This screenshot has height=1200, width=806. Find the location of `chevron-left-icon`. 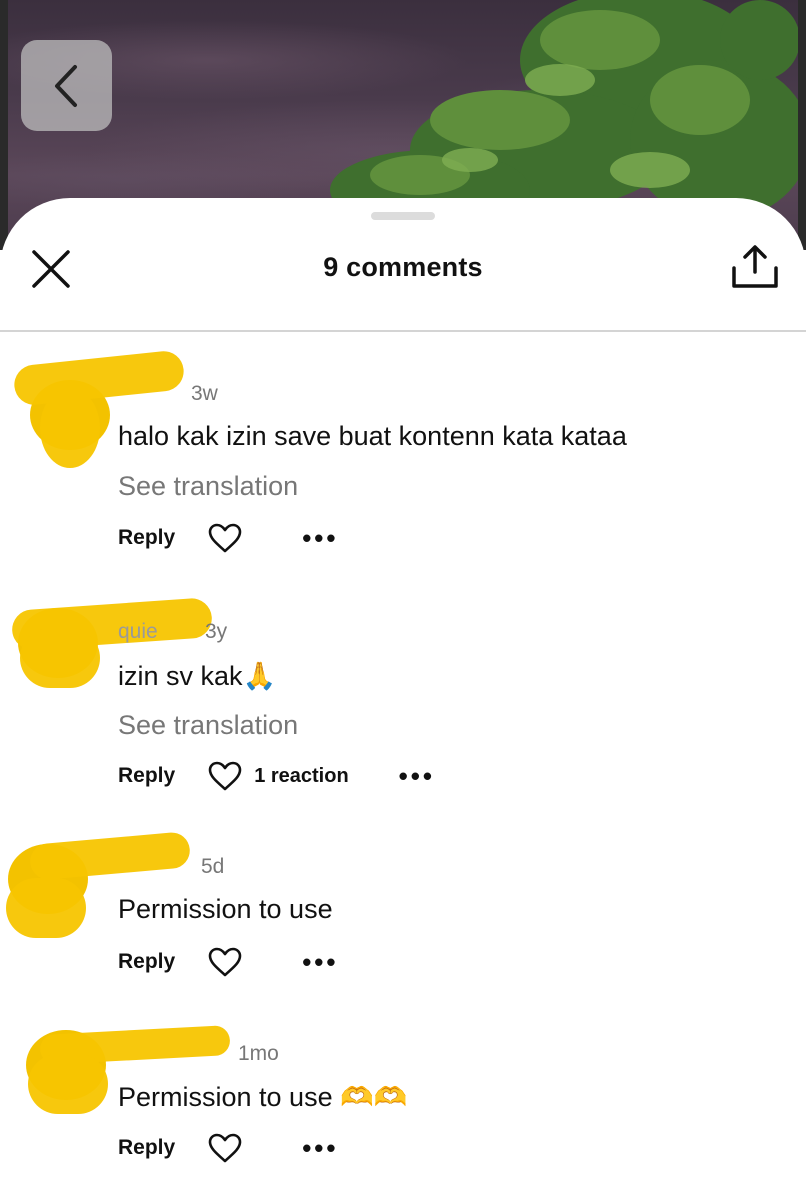

chevron-left-icon is located at coordinates (65, 85).